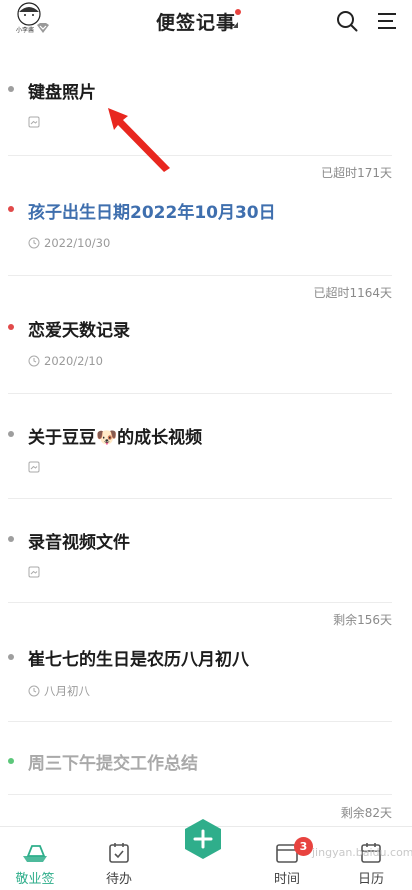 This screenshot has height=890, width=412. Describe the element at coordinates (119, 853) in the screenshot. I see `checkbox-icon` at that location.